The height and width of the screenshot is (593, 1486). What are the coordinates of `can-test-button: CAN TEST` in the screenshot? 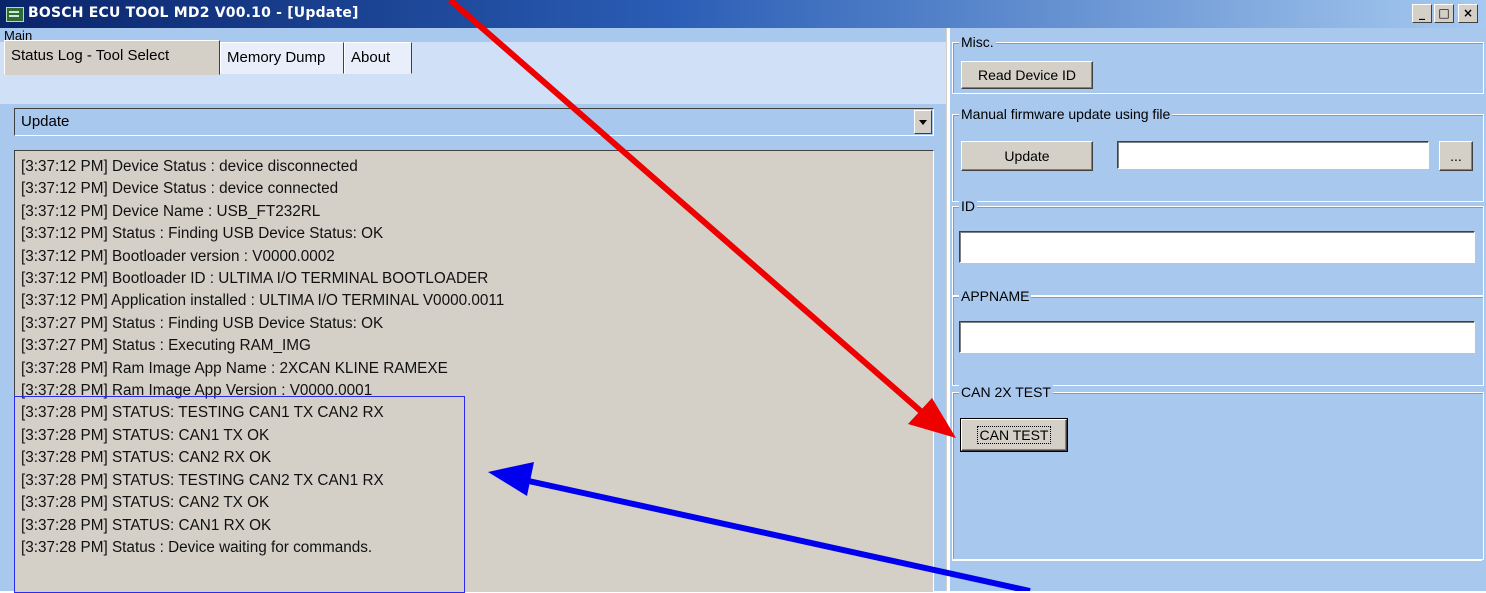 It's located at (1014, 435).